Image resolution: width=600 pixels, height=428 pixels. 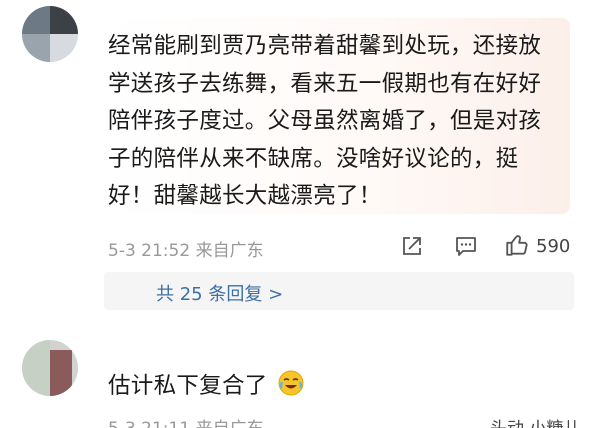 I want to click on comment-text-line: 好！甜馨越长大越漂亮了！, so click(x=245, y=196).